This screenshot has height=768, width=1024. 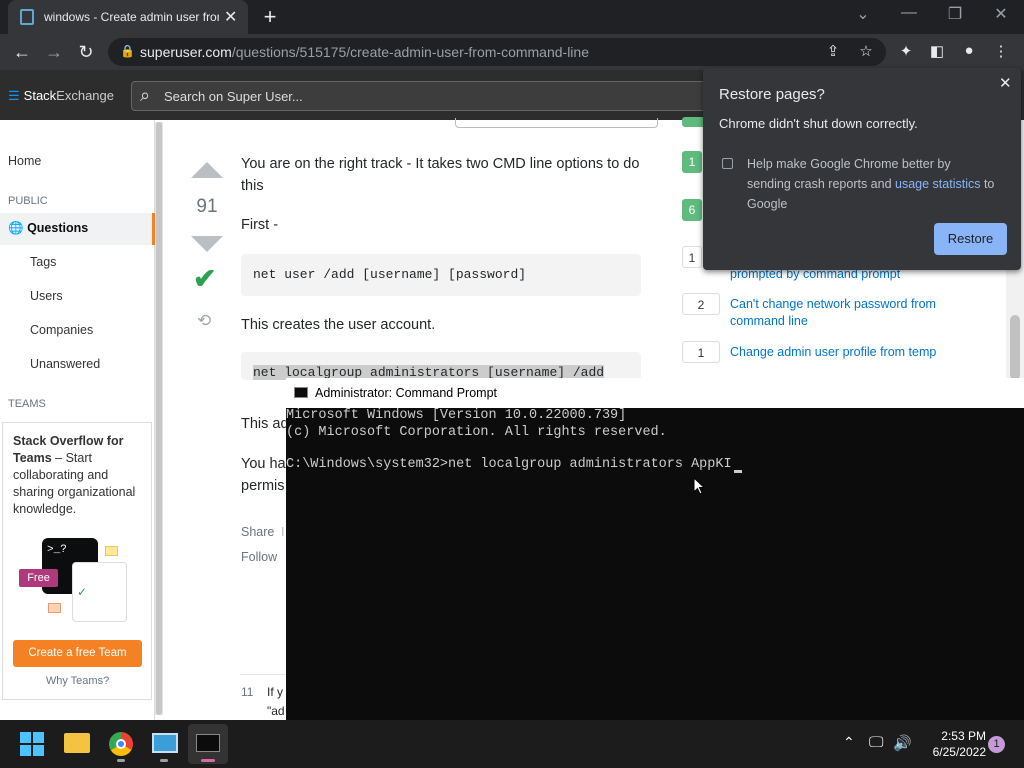 What do you see at coordinates (338, 325) in the screenshot?
I see `answer-paragraph-3: This creates the user account.` at bounding box center [338, 325].